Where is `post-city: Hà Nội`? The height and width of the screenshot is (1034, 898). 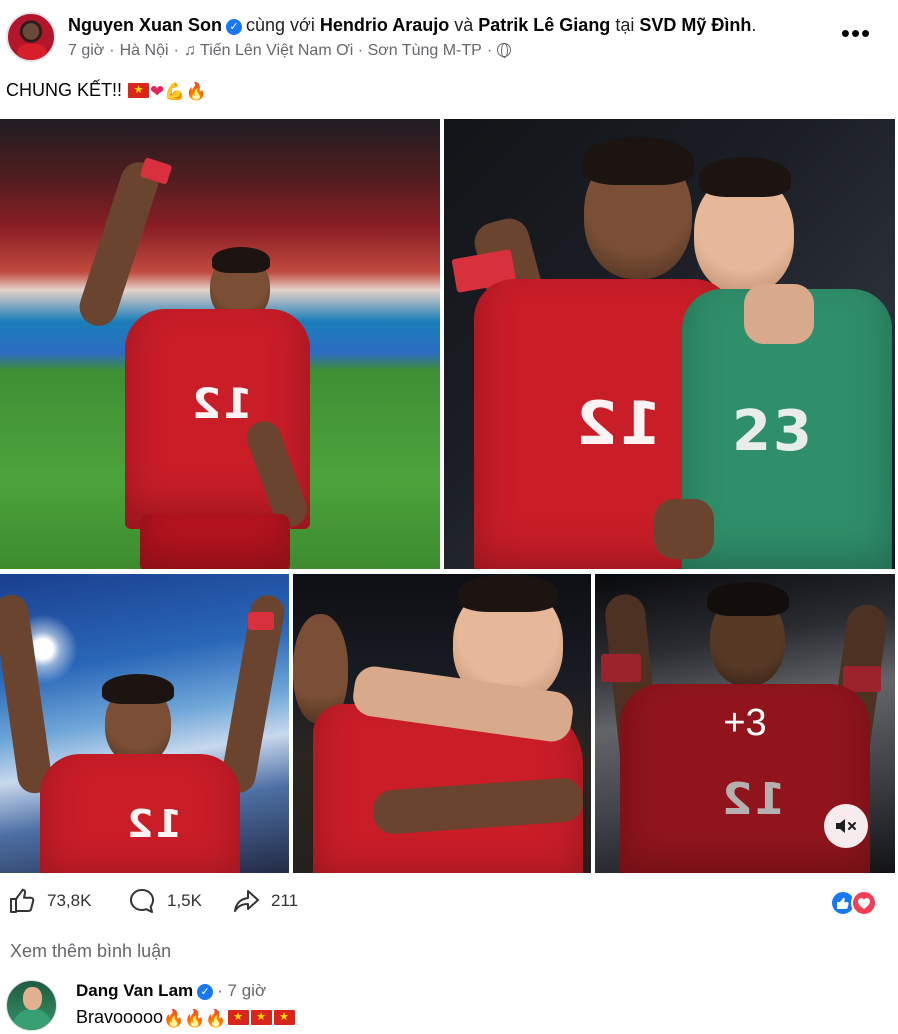
post-city: Hà Nội is located at coordinates (144, 50).